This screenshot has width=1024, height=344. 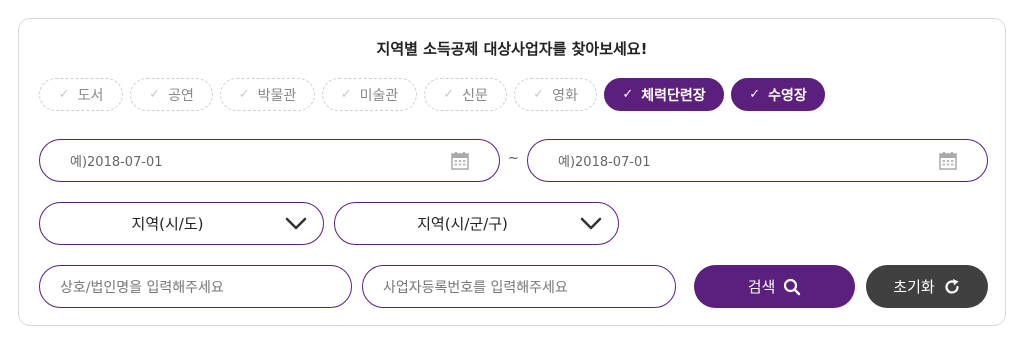 I want to click on end-date-input: 예)2018-07-01, so click(x=757, y=160).